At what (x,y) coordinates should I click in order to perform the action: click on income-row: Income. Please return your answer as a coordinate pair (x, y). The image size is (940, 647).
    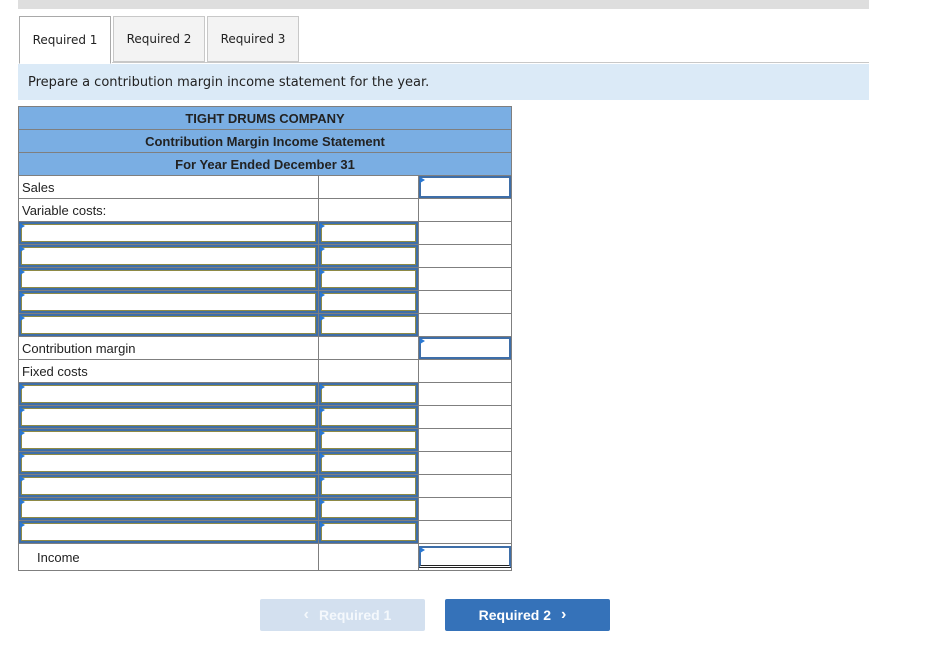
    Looking at the image, I should click on (265, 557).